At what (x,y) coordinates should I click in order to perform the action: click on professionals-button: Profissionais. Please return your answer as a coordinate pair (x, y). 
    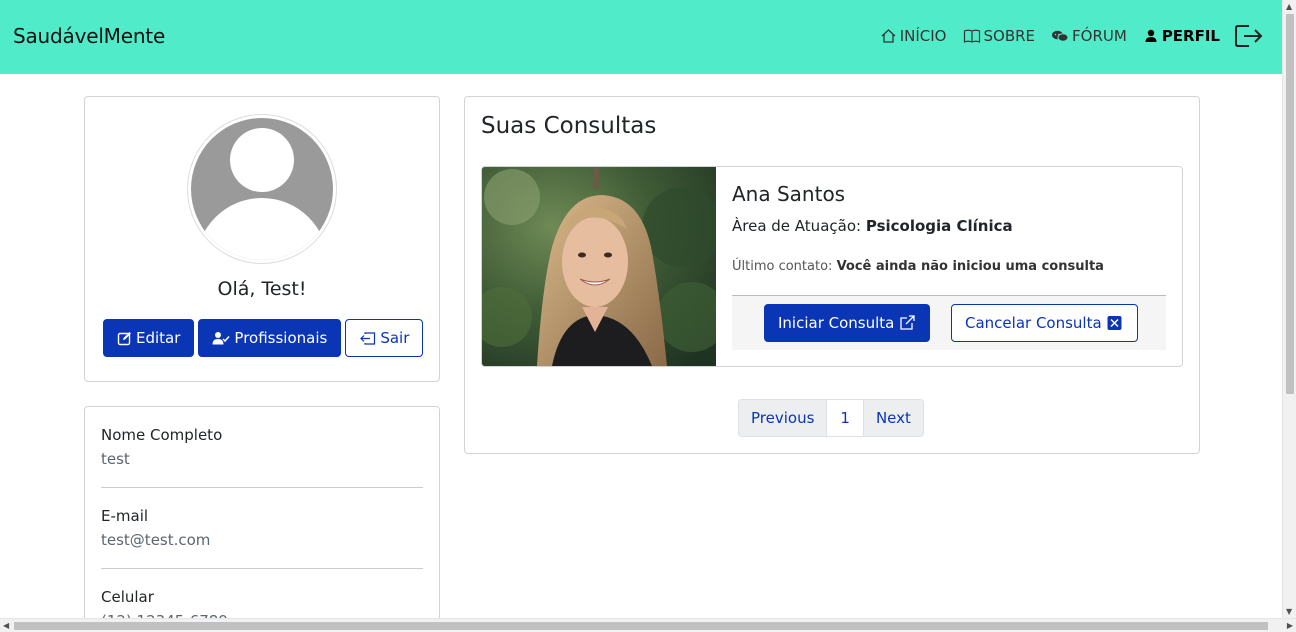
    Looking at the image, I should click on (270, 338).